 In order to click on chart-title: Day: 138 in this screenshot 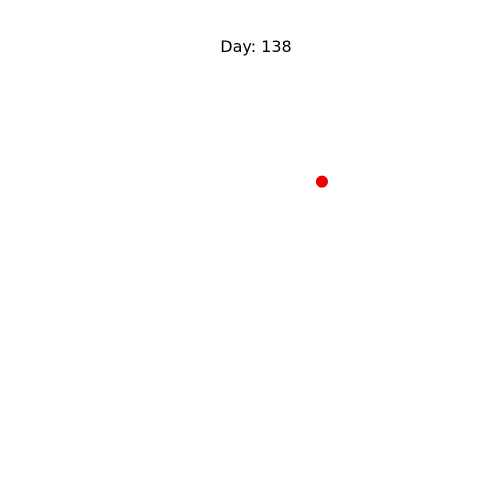, I will do `click(255, 46)`.